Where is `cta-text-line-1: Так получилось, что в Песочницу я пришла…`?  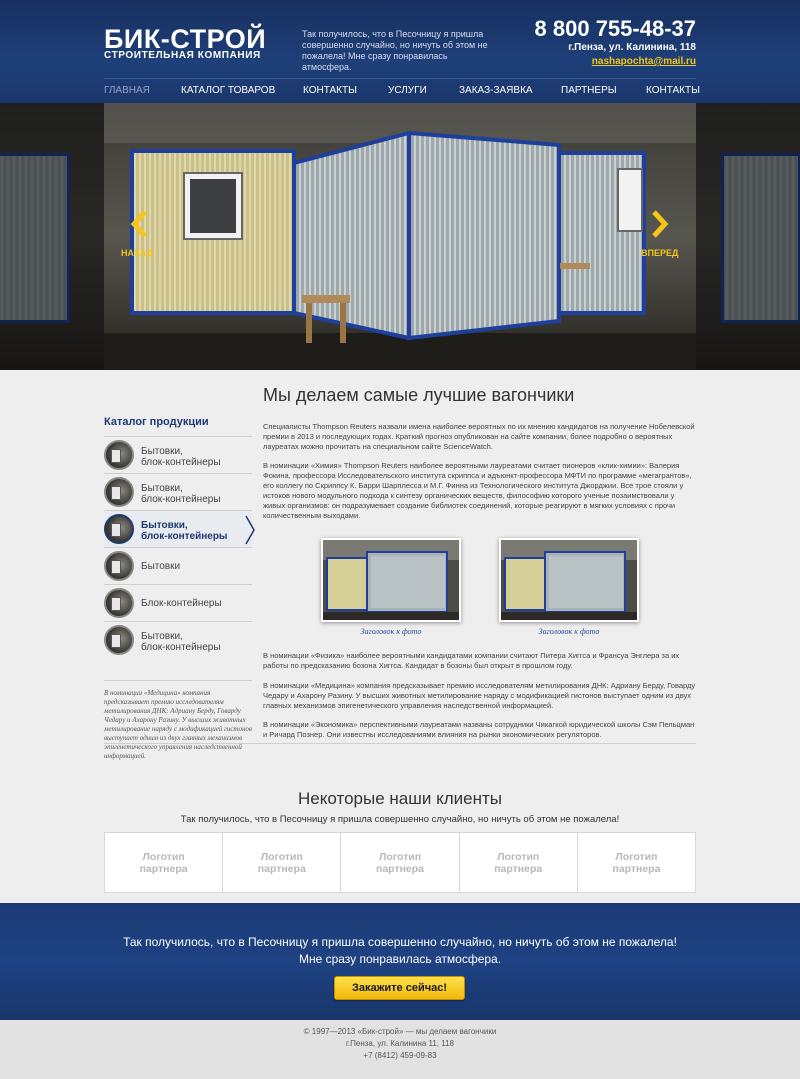
cta-text-line-1: Так получилось, что в Песочницу я пришла… is located at coordinates (400, 942).